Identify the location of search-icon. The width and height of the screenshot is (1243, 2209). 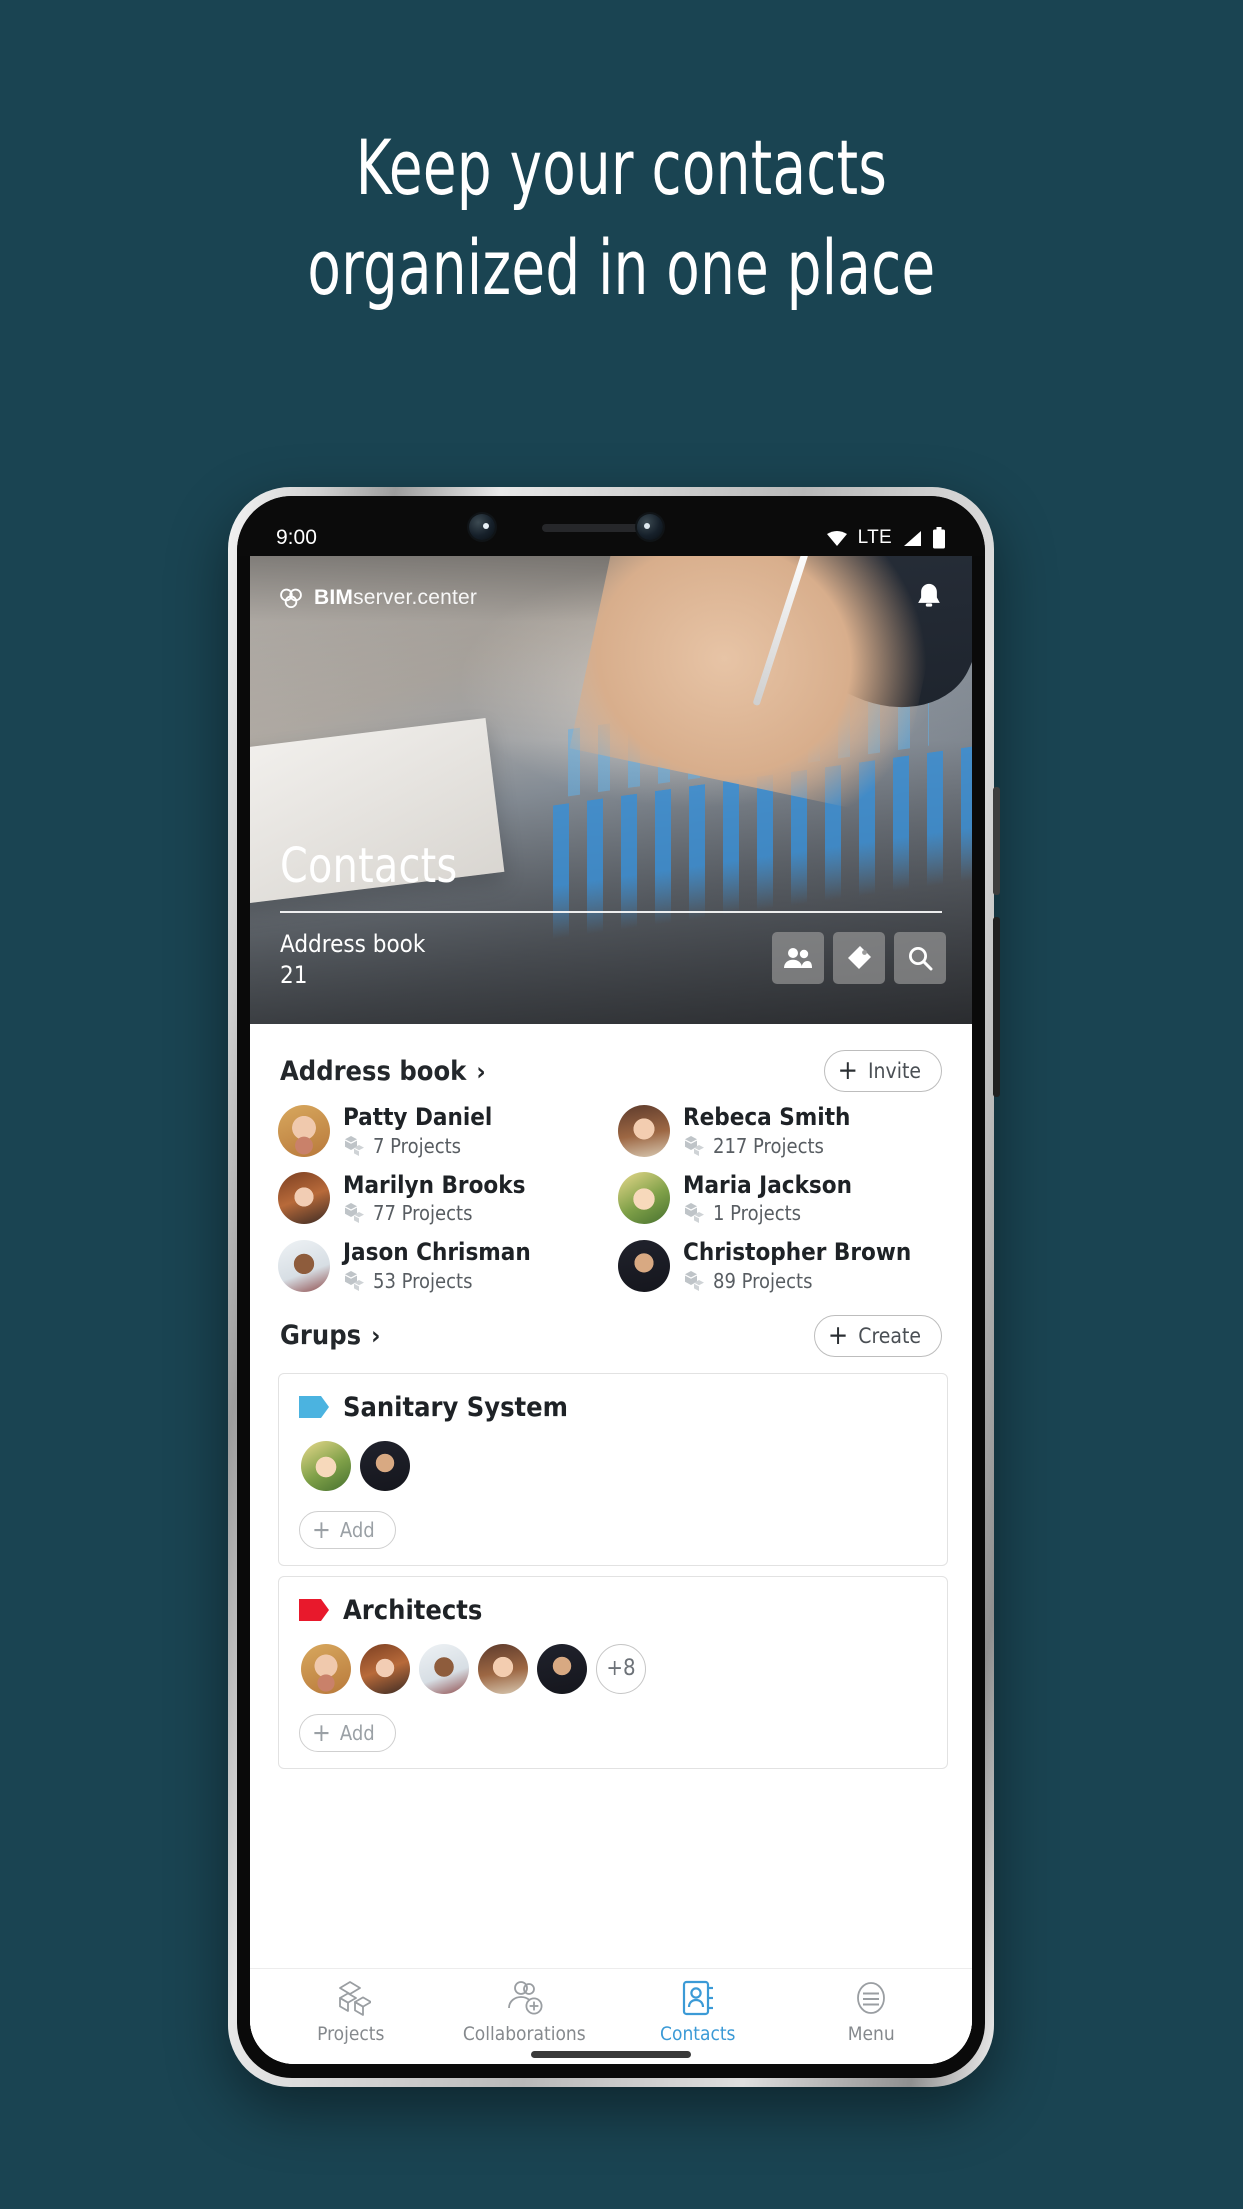
(921, 959).